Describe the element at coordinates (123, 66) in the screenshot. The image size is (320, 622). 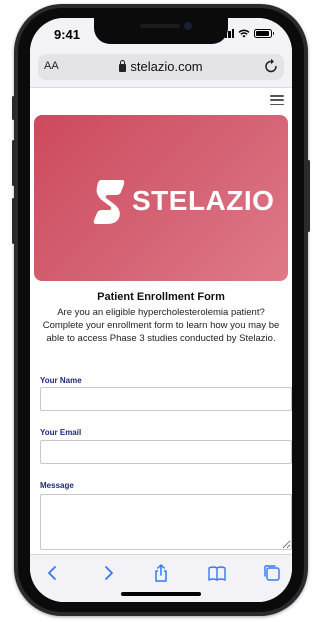
I see `lock-icon` at that location.